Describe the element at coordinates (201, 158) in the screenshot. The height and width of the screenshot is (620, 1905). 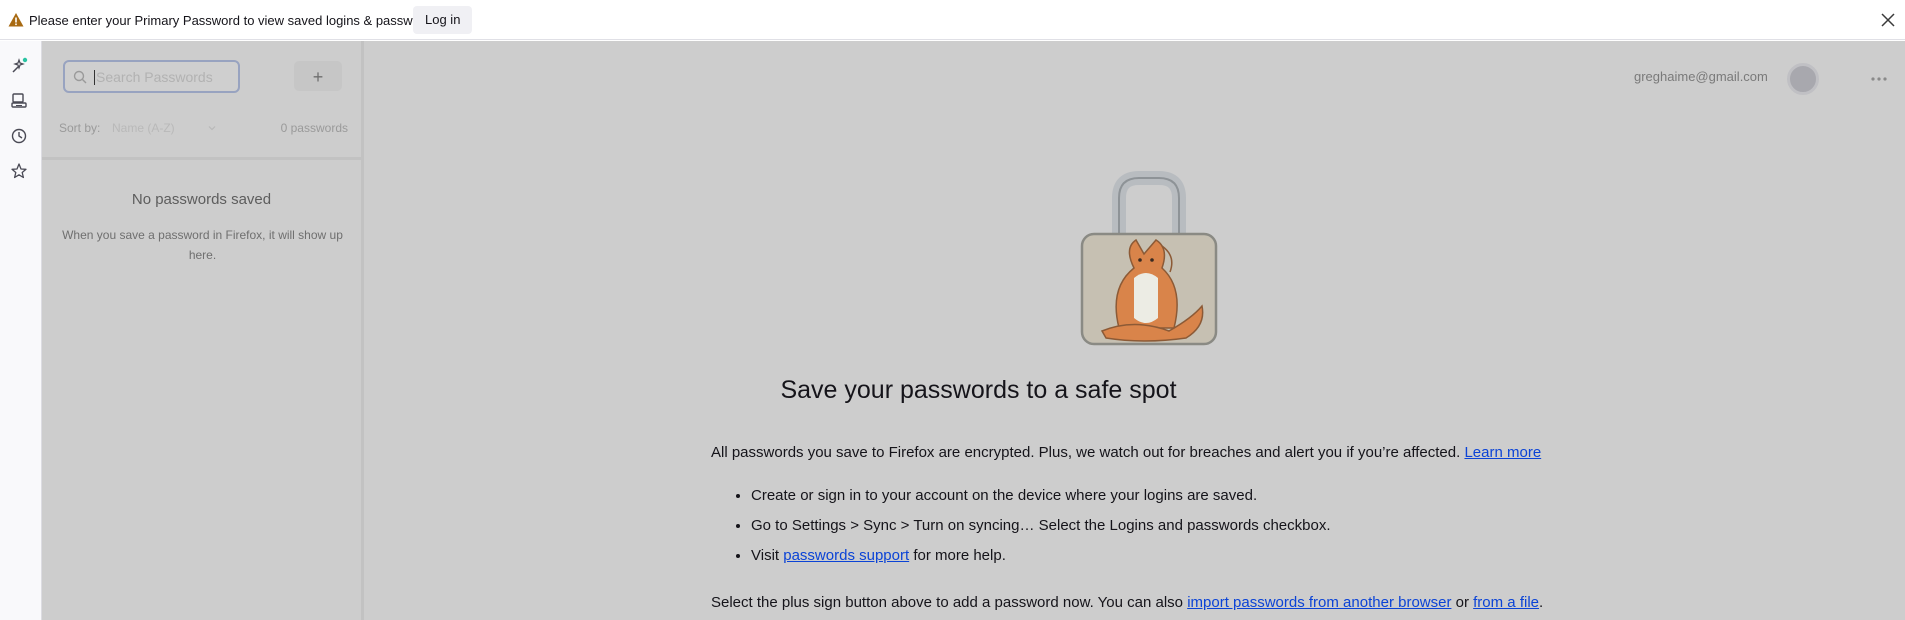
I see `divider` at that location.